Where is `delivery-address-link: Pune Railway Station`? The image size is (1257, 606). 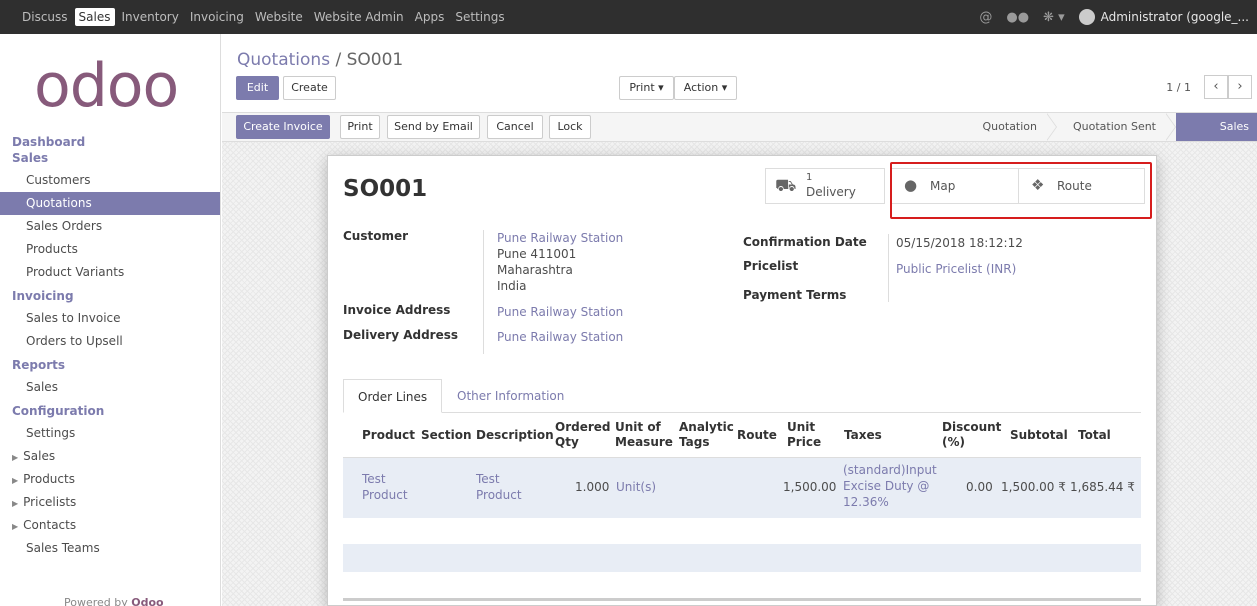 delivery-address-link: Pune Railway Station is located at coordinates (560, 337).